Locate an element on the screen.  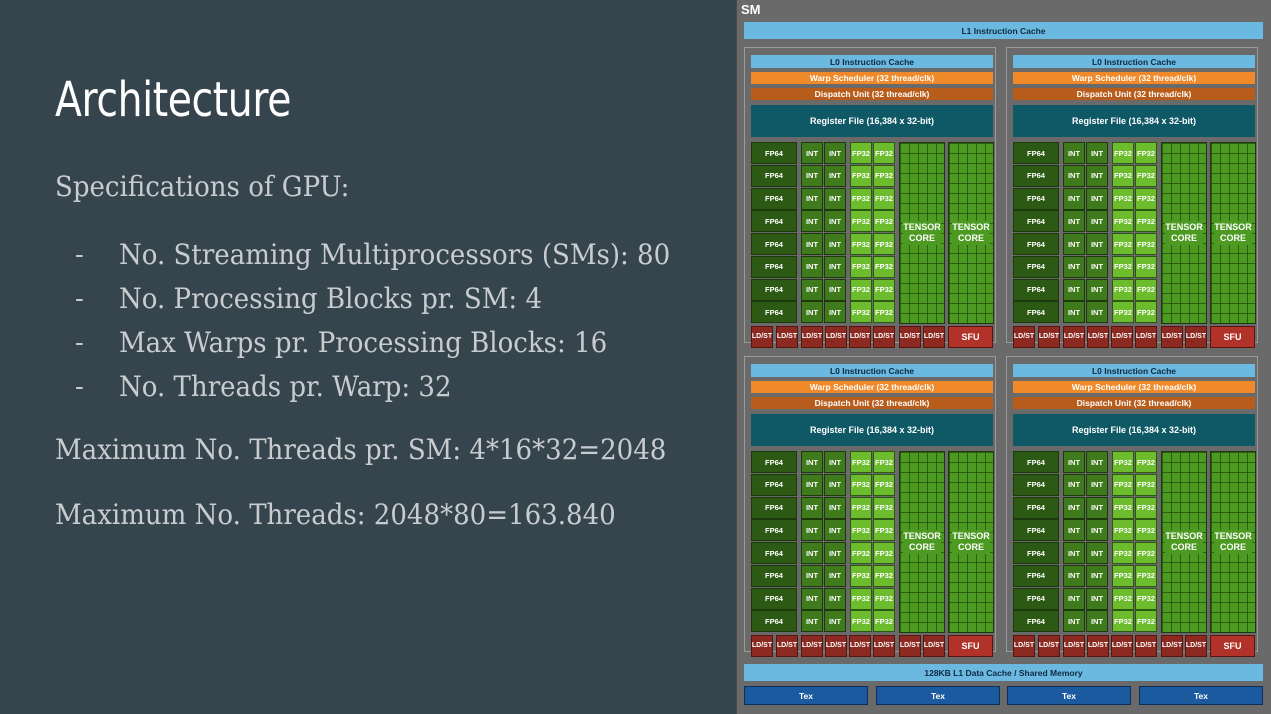
warp-scheduler: Warp Scheduler (32 thread/clk) is located at coordinates (872, 78).